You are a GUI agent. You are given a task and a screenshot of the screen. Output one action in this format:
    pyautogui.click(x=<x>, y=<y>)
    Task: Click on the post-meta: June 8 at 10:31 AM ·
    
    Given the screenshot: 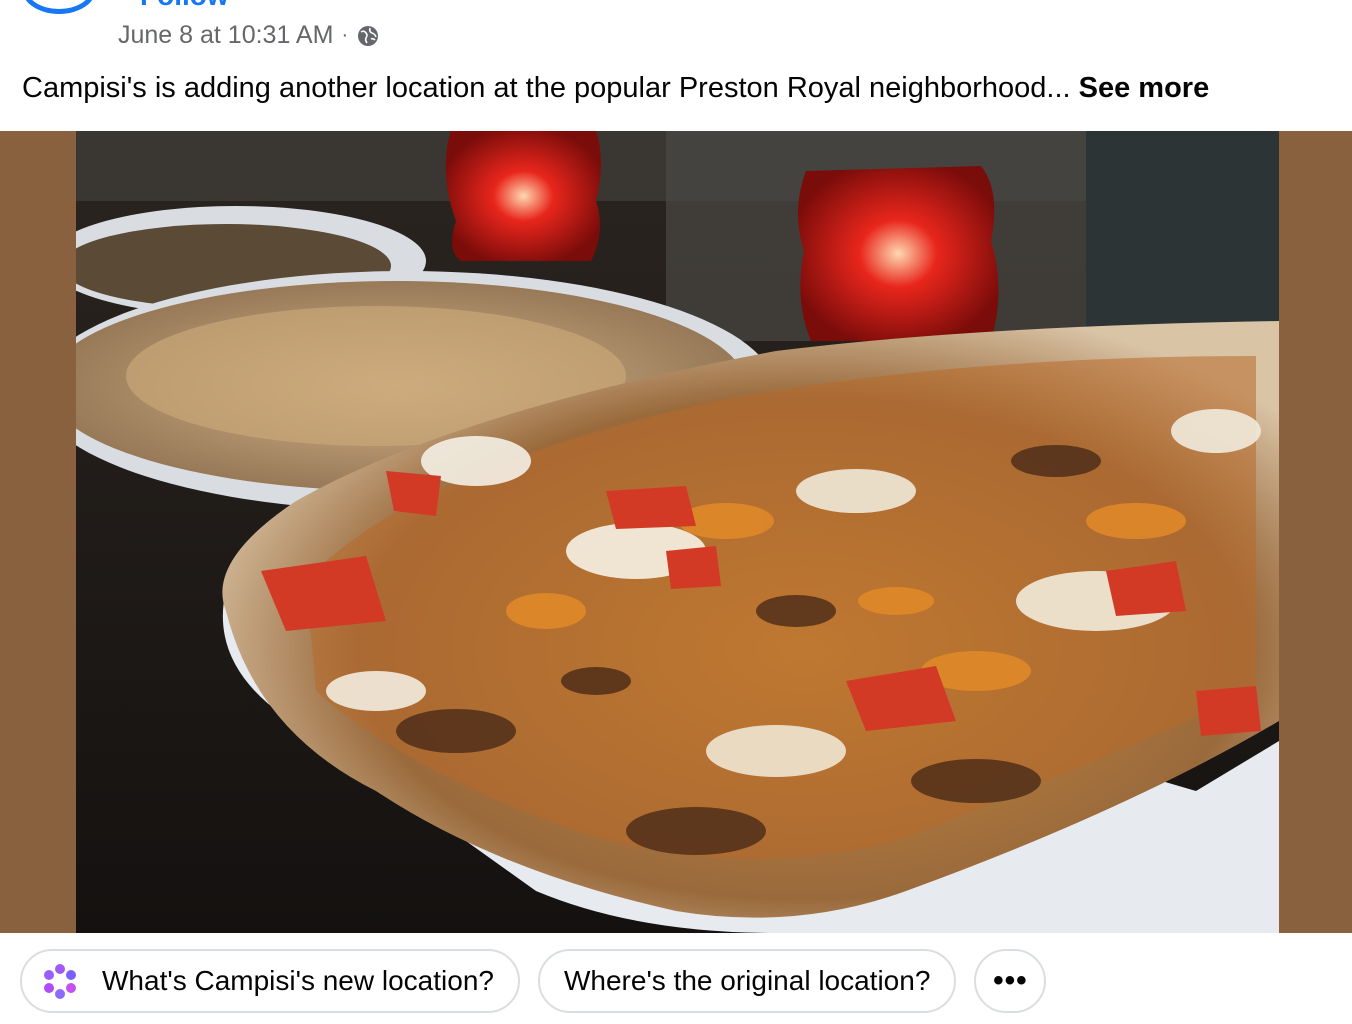 What is the action you would take?
    pyautogui.click(x=249, y=35)
    